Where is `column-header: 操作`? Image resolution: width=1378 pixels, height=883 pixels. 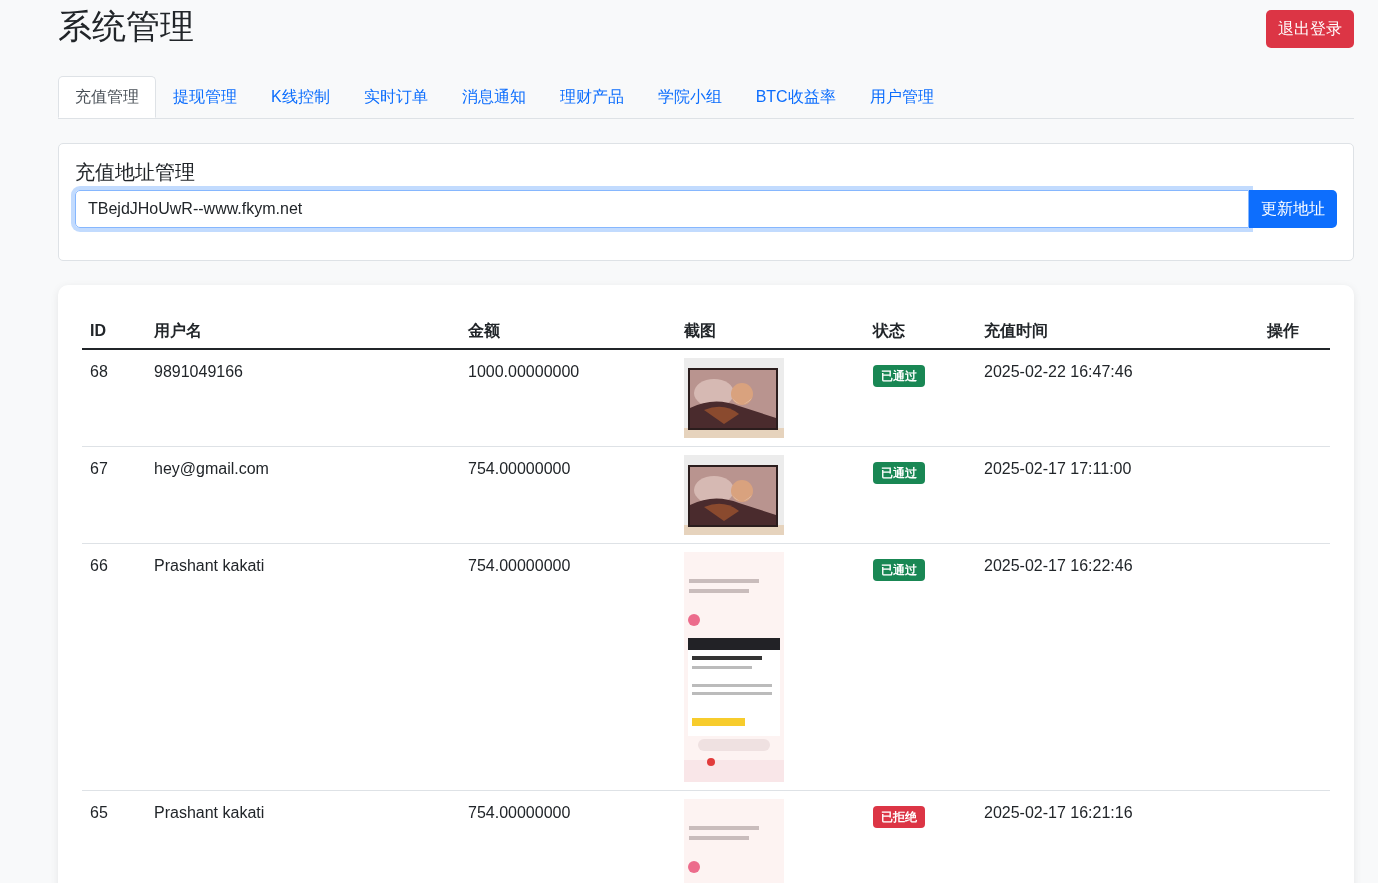
column-header: 操作 is located at coordinates (1294, 331).